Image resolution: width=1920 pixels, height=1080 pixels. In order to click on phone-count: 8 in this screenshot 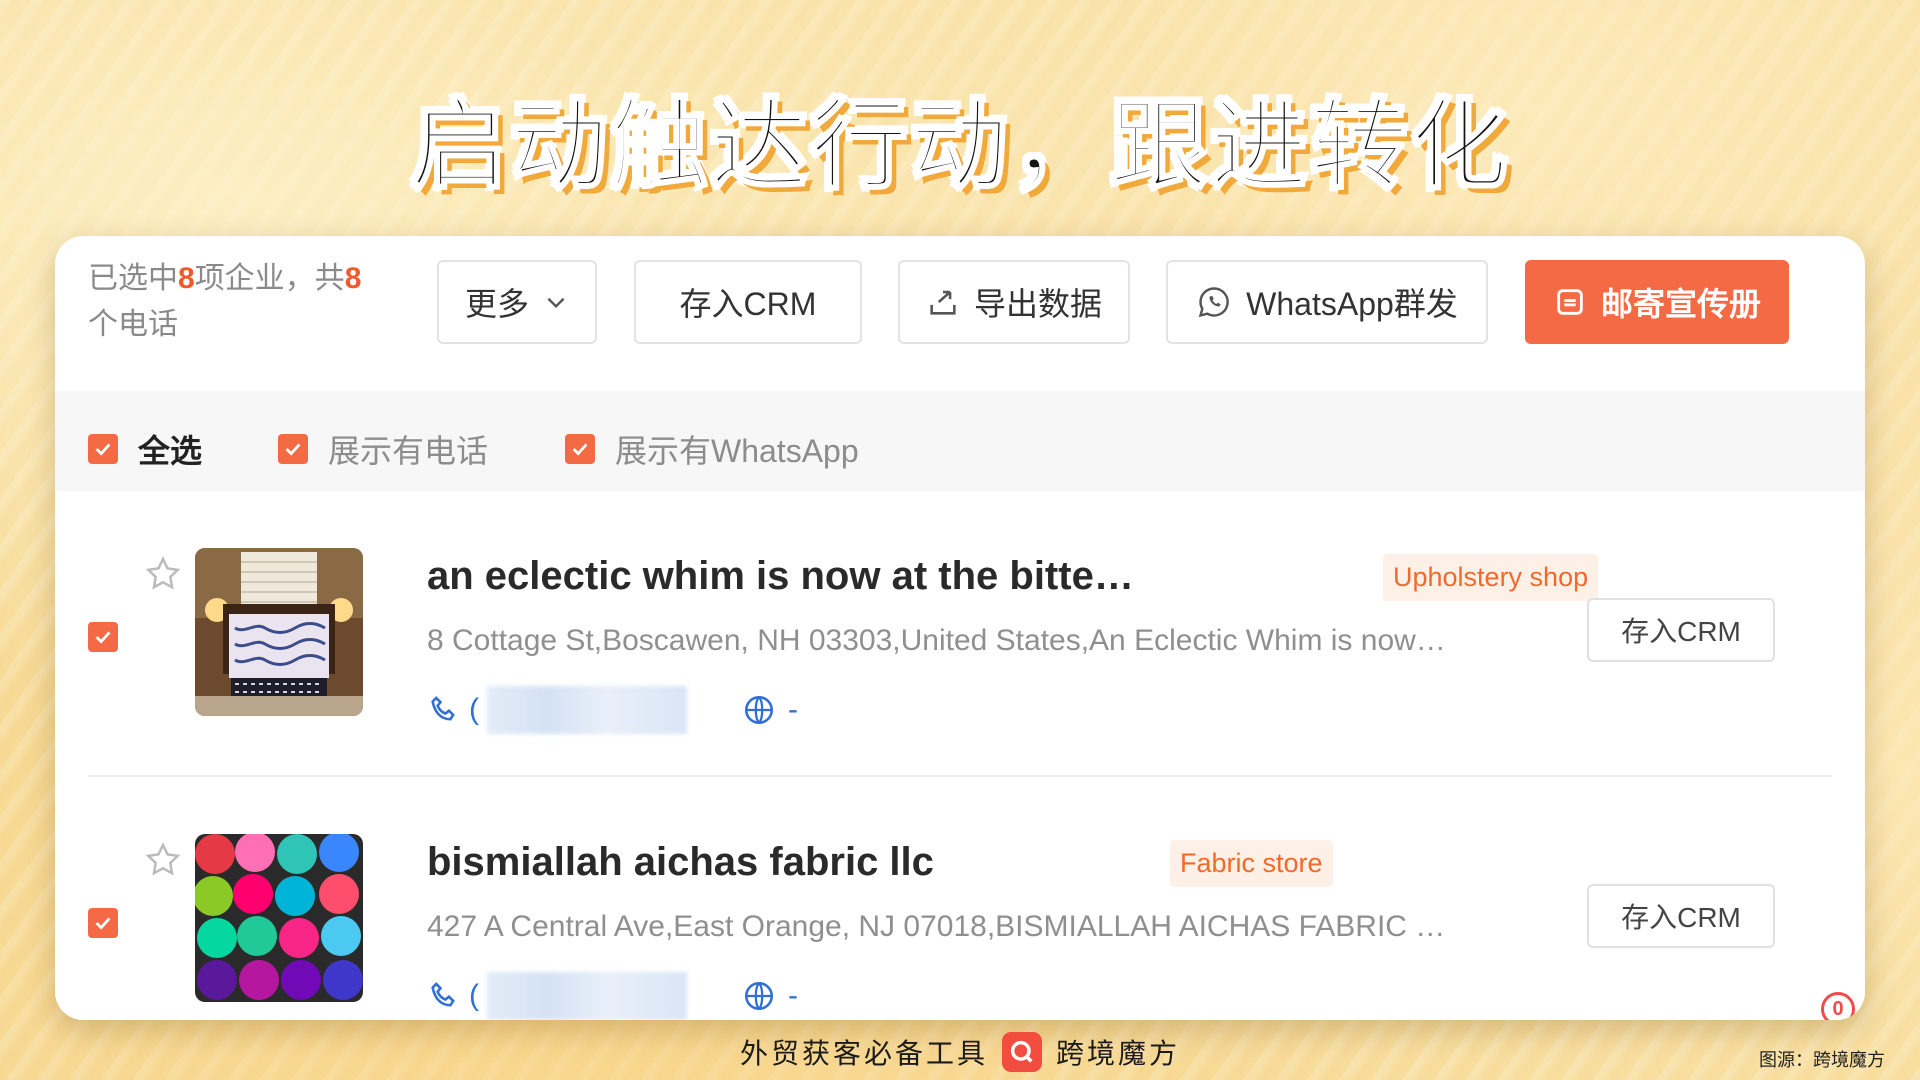, I will do `click(353, 278)`.